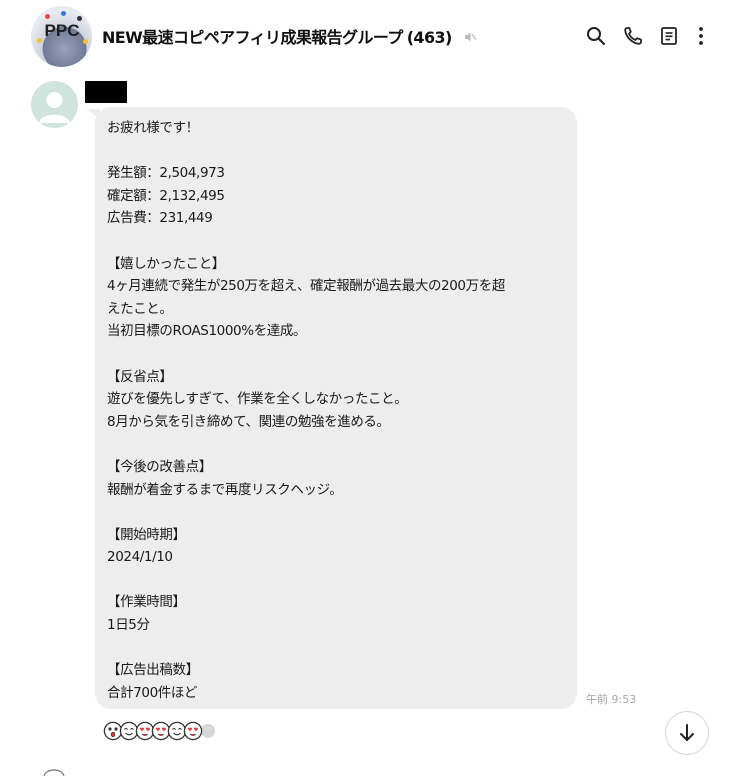  Describe the element at coordinates (596, 36) in the screenshot. I see `search-icon` at that location.